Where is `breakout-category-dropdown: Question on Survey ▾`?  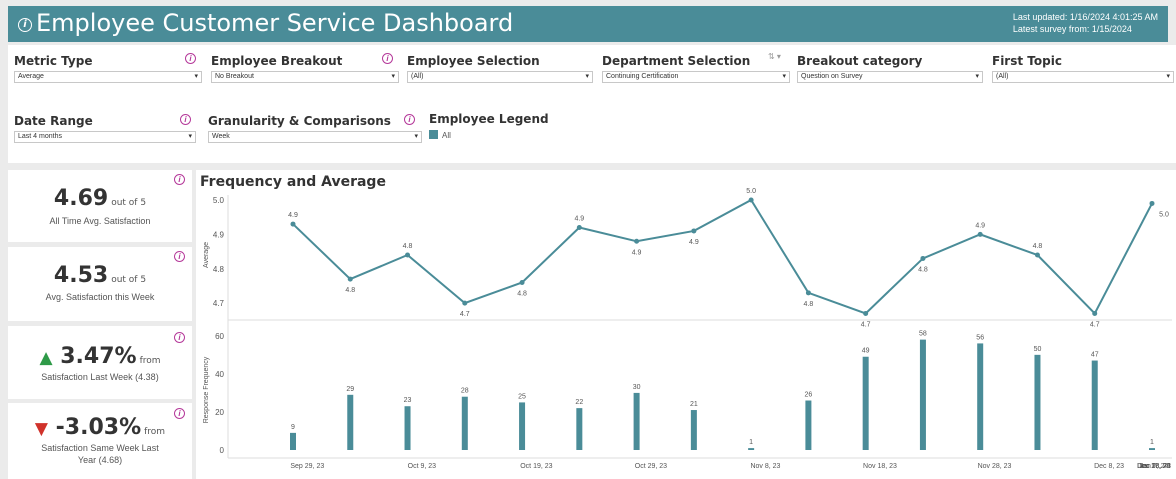 breakout-category-dropdown: Question on Survey ▾ is located at coordinates (890, 77).